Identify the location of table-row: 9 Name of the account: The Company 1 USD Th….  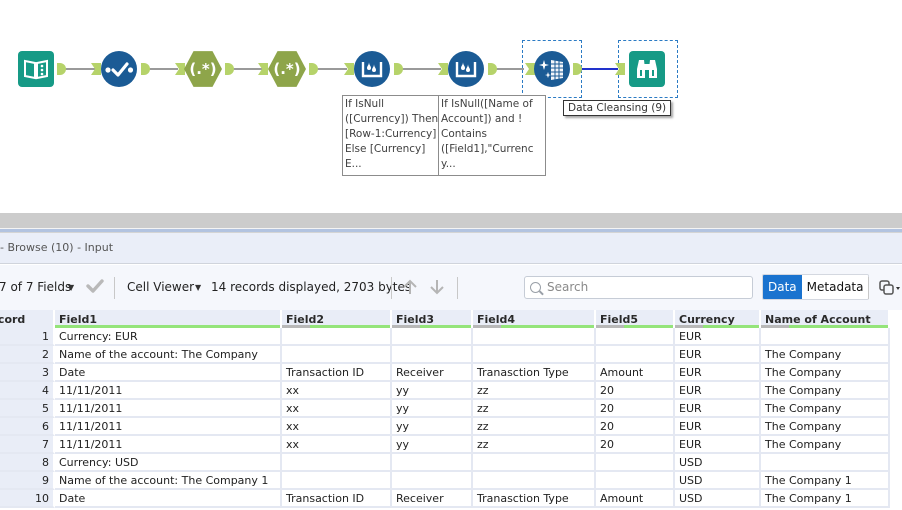
(445, 481).